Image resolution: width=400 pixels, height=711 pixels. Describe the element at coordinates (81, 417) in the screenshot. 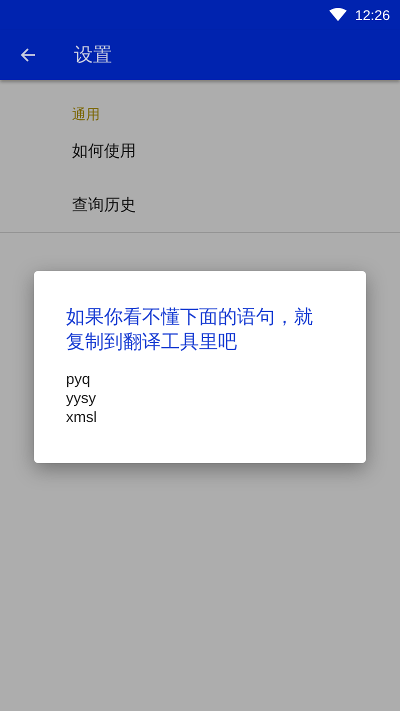

I see `dialog-text: xmsl` at that location.